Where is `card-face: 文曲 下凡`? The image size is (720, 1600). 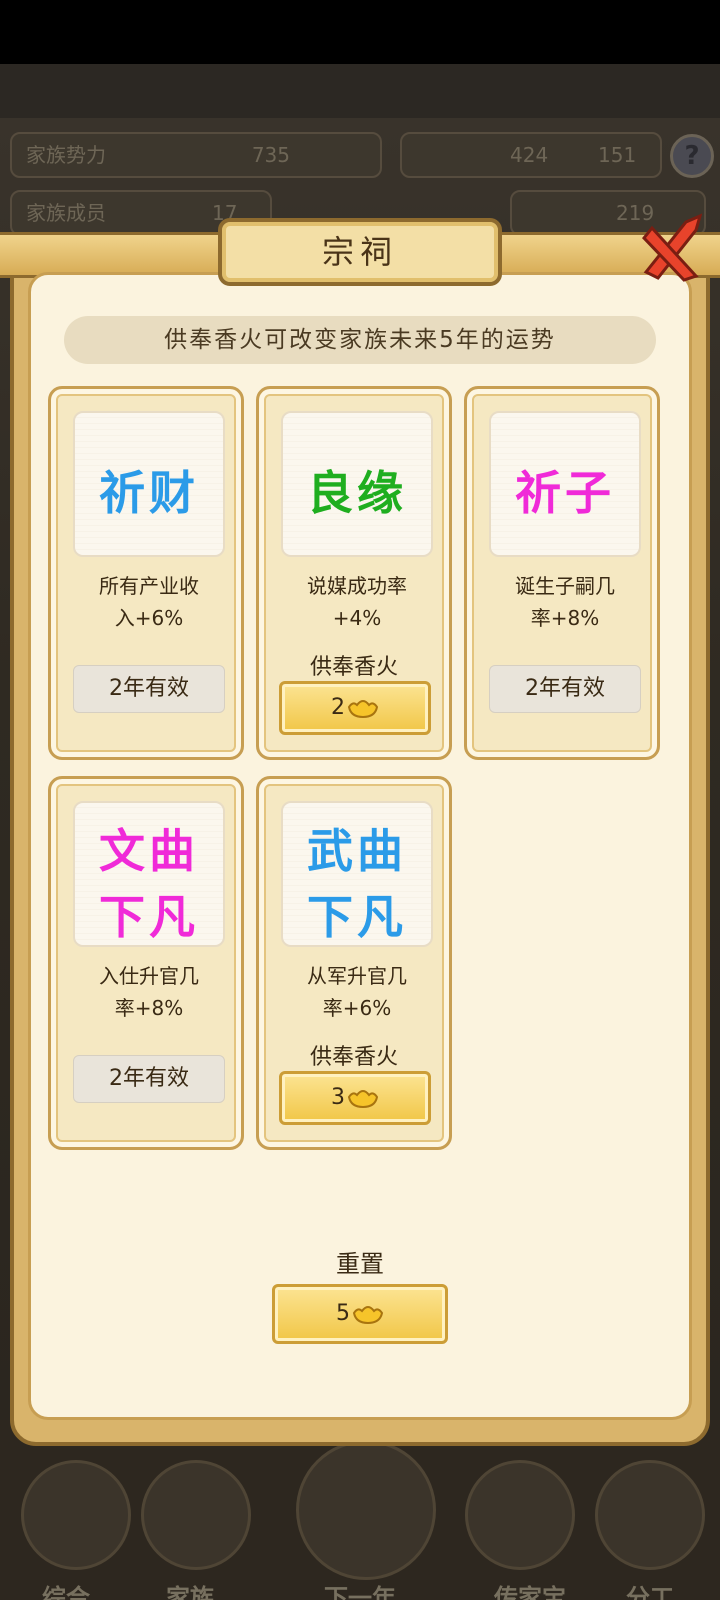 card-face: 文曲 下凡 is located at coordinates (149, 874).